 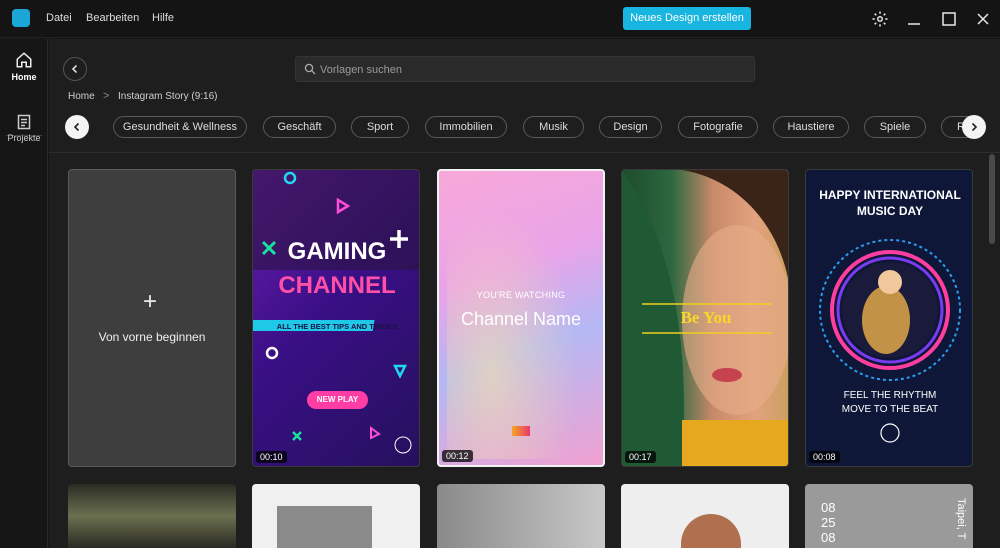 What do you see at coordinates (380, 127) in the screenshot?
I see `category-pill: Sport` at bounding box center [380, 127].